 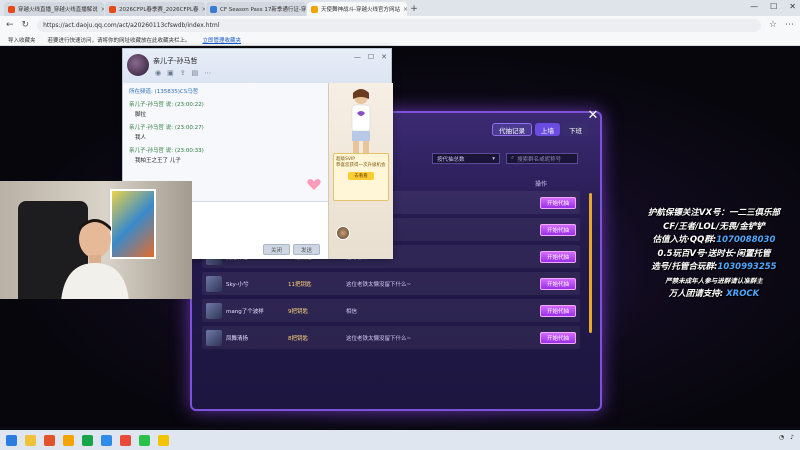 I want to click on voice-icon: ◉, so click(x=158, y=73).